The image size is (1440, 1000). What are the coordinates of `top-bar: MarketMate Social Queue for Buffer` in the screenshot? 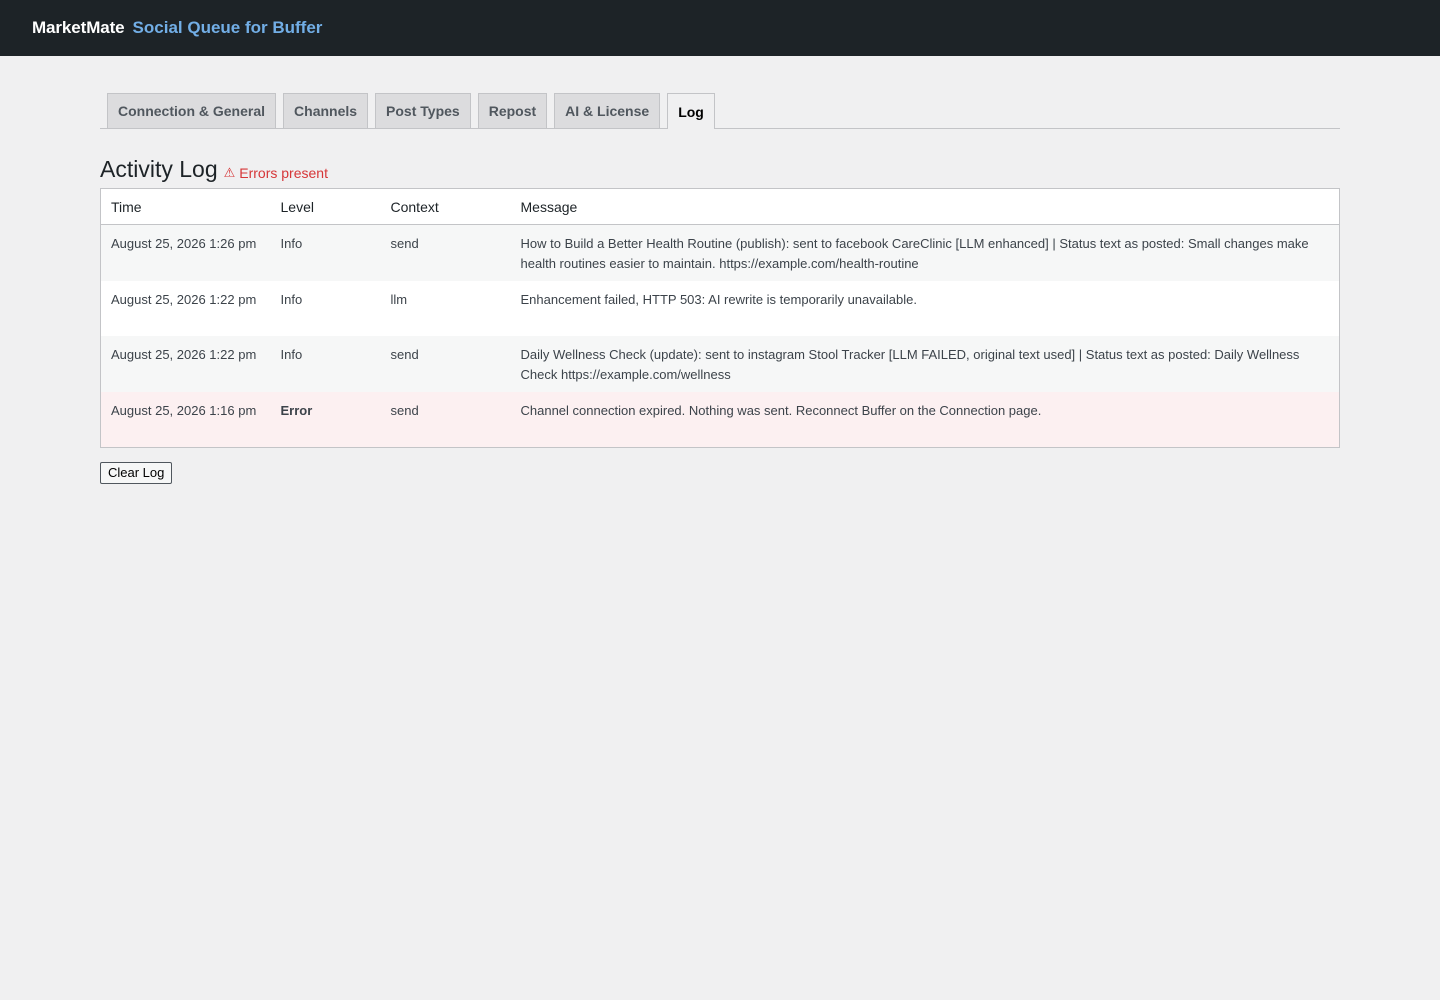 It's located at (720, 28).